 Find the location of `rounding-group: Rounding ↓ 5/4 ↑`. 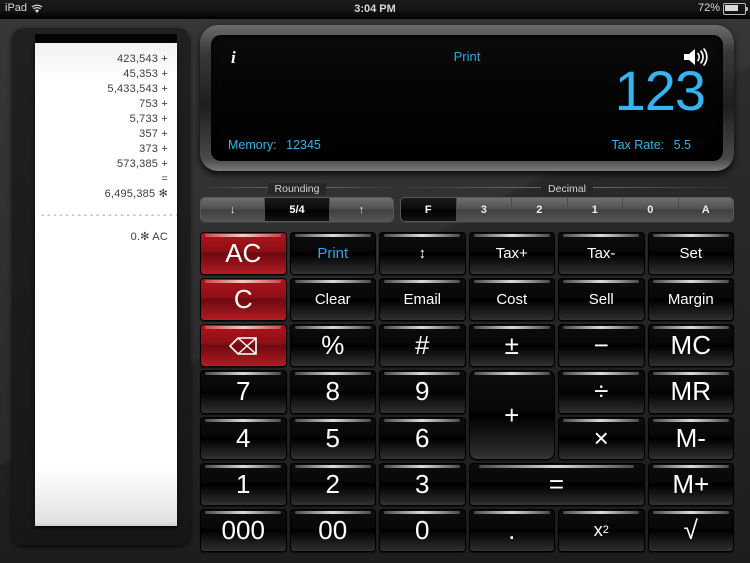

rounding-group: Rounding ↓ 5/4 ↑ is located at coordinates (297, 203).